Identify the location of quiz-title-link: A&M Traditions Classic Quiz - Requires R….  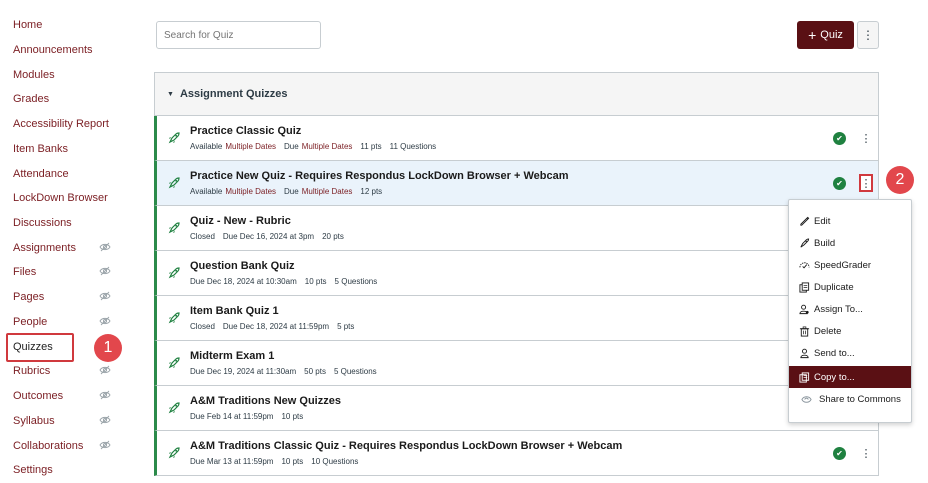
(406, 446).